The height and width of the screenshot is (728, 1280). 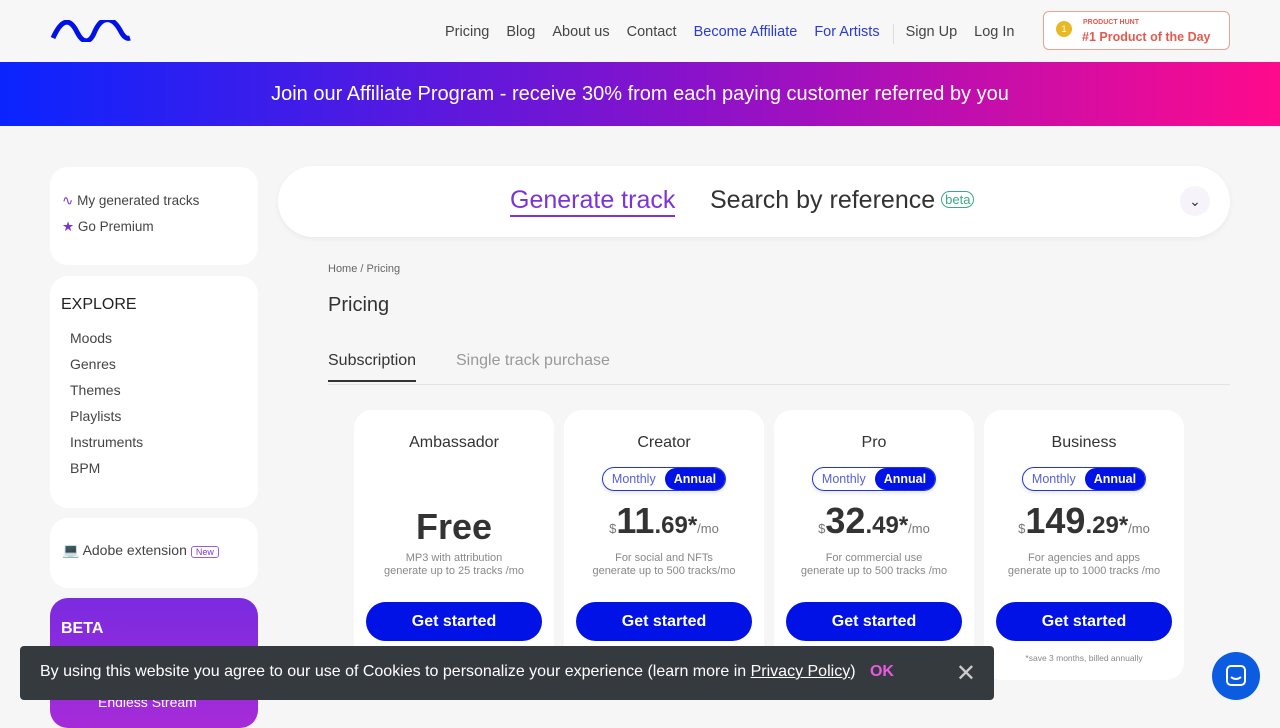 What do you see at coordinates (154, 216) in the screenshot?
I see `sidebar-quick: ∿ My generated tracks ★ Go Premium` at bounding box center [154, 216].